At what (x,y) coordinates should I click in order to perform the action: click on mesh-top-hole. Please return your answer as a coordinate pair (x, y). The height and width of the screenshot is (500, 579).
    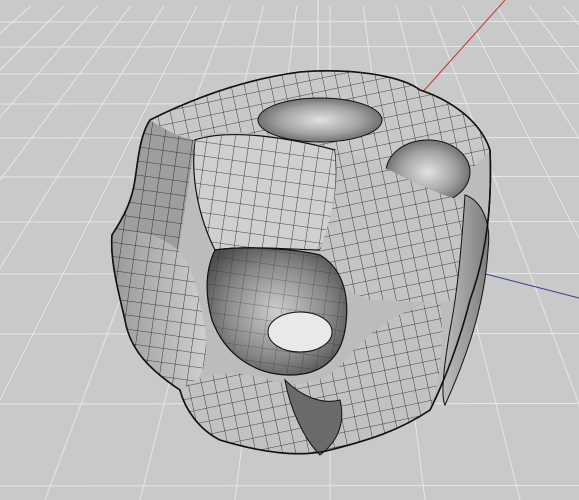
    Looking at the image, I should click on (320, 120).